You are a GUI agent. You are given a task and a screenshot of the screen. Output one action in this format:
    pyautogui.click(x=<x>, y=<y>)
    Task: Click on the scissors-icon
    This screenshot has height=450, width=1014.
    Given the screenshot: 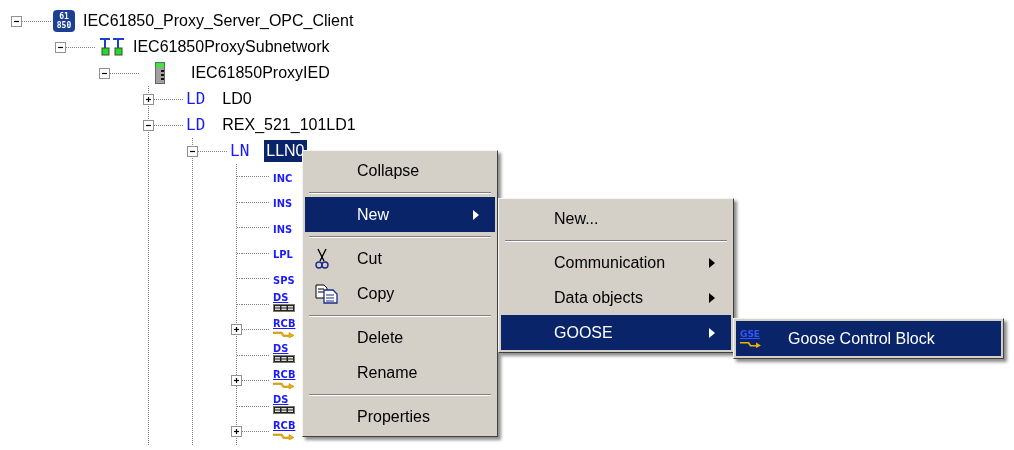 What is the action you would take?
    pyautogui.click(x=322, y=258)
    